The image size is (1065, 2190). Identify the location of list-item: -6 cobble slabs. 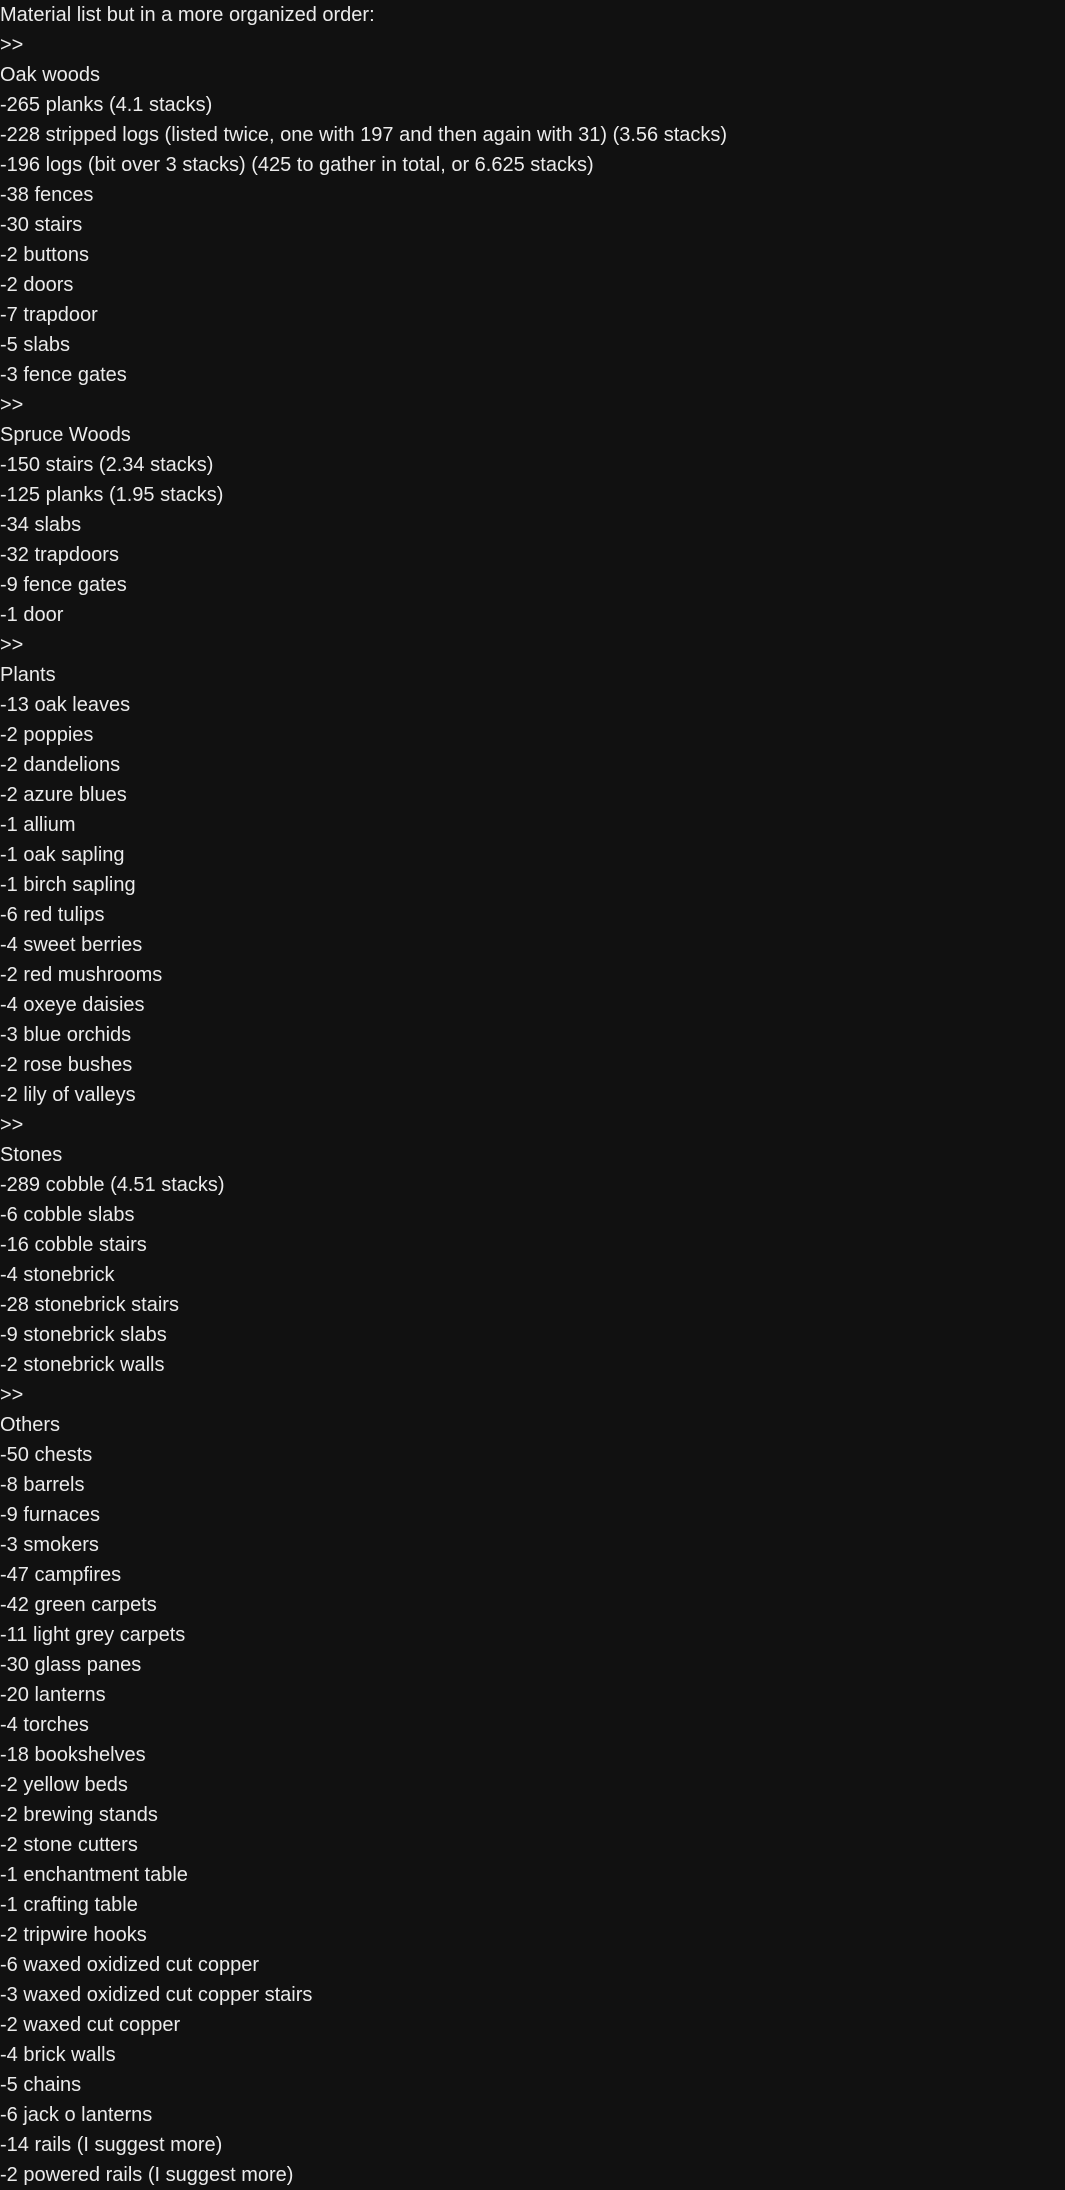
(67, 1215).